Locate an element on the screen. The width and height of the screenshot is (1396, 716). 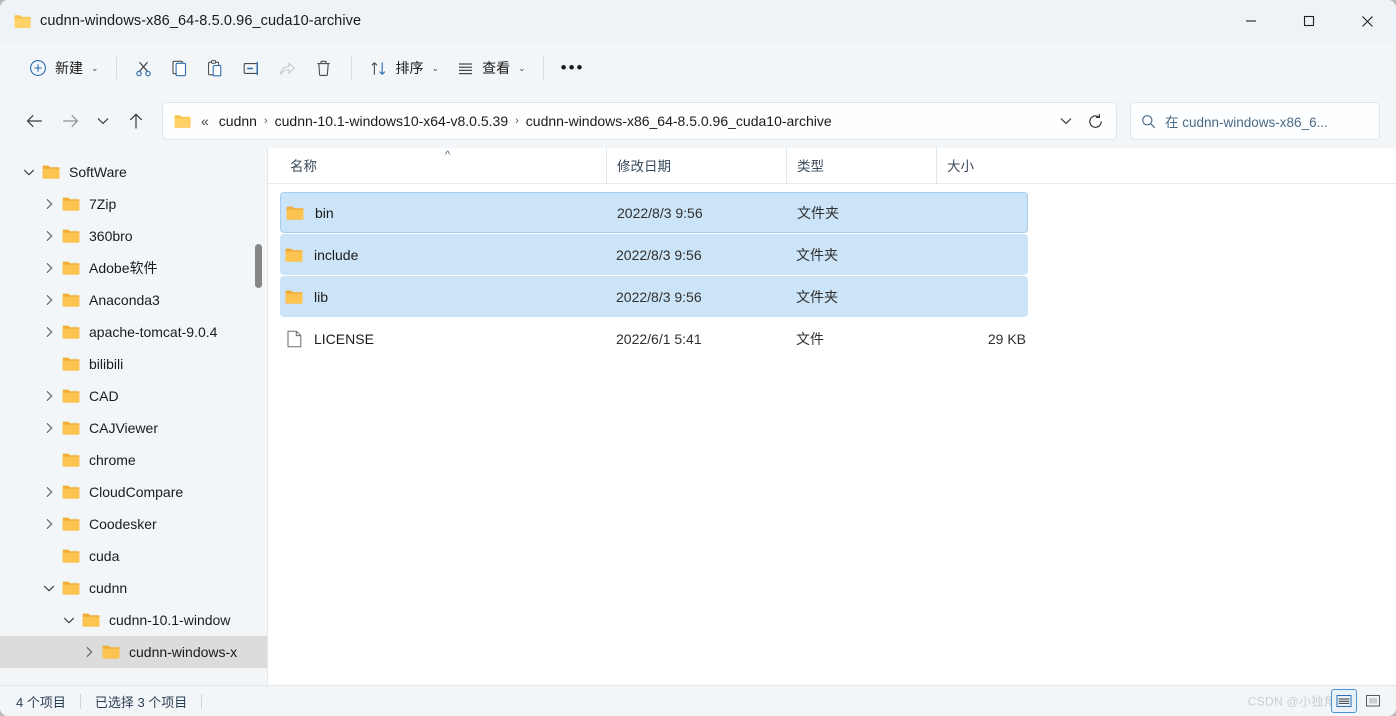
trash-icon is located at coordinates (324, 68).